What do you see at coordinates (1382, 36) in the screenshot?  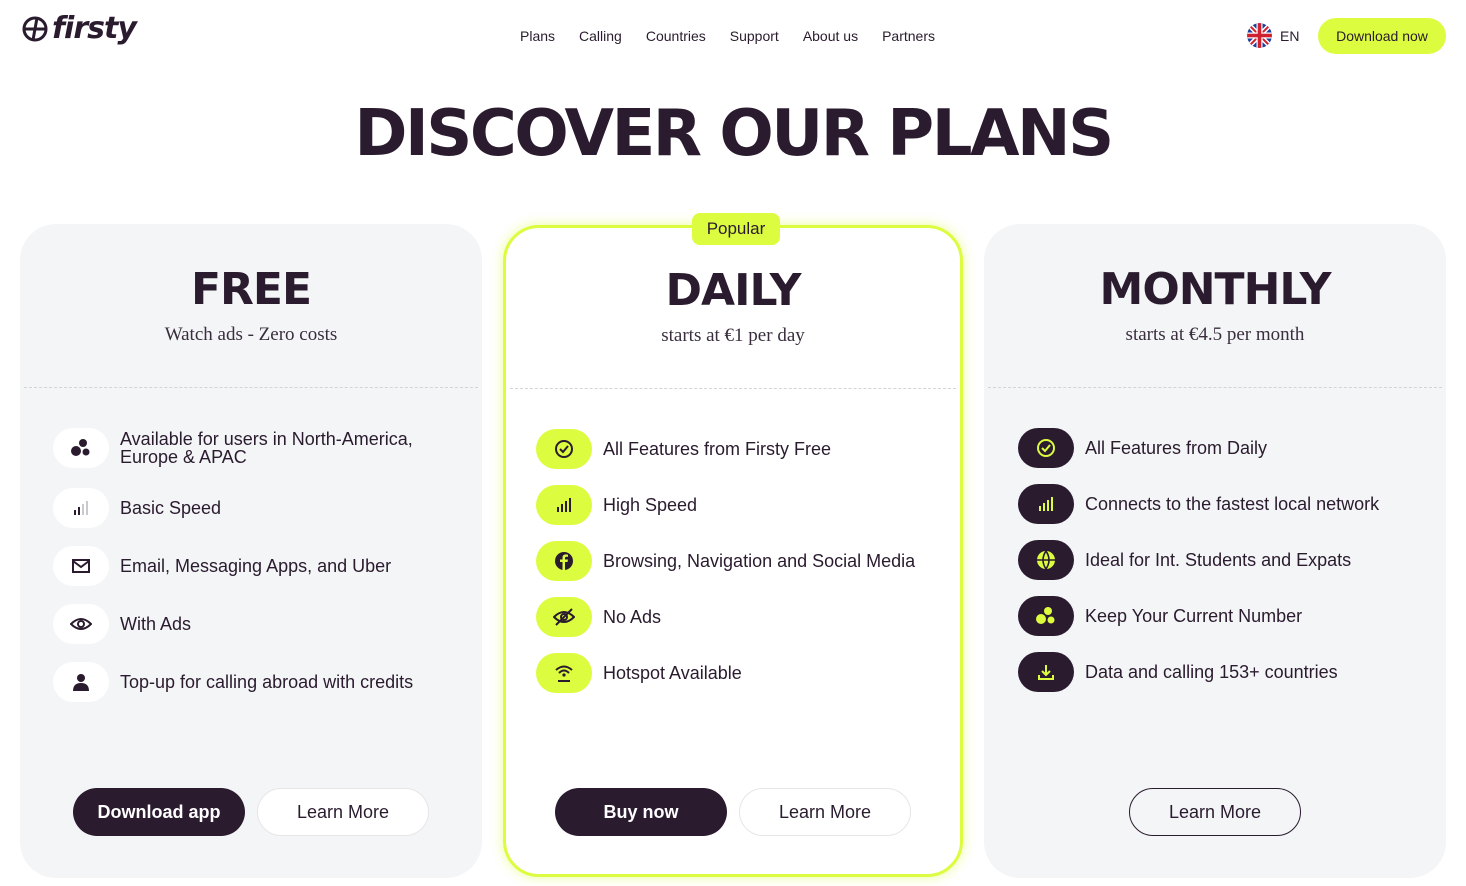 I see `download-now-button: Download now` at bounding box center [1382, 36].